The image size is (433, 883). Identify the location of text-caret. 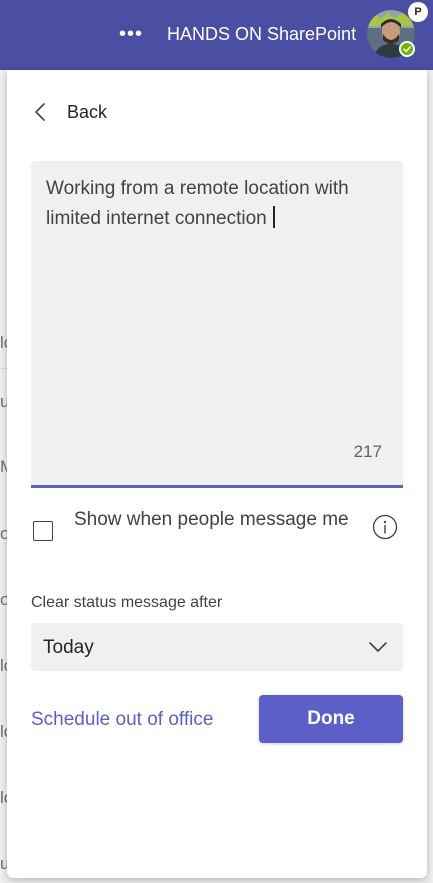
(273, 217).